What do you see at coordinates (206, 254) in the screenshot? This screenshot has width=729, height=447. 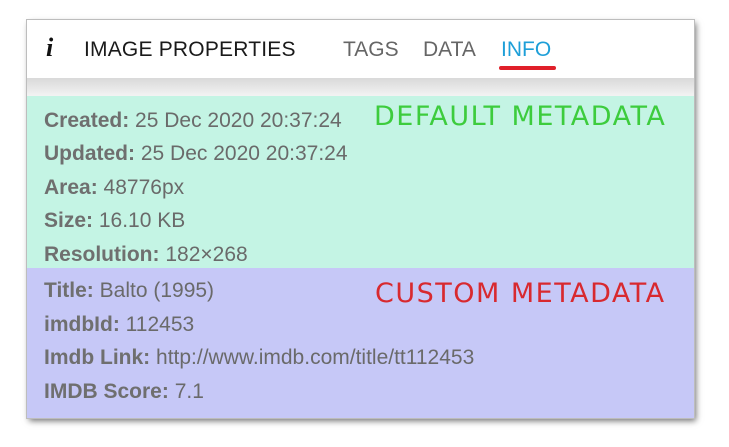 I see `metadata-value: 182×268` at bounding box center [206, 254].